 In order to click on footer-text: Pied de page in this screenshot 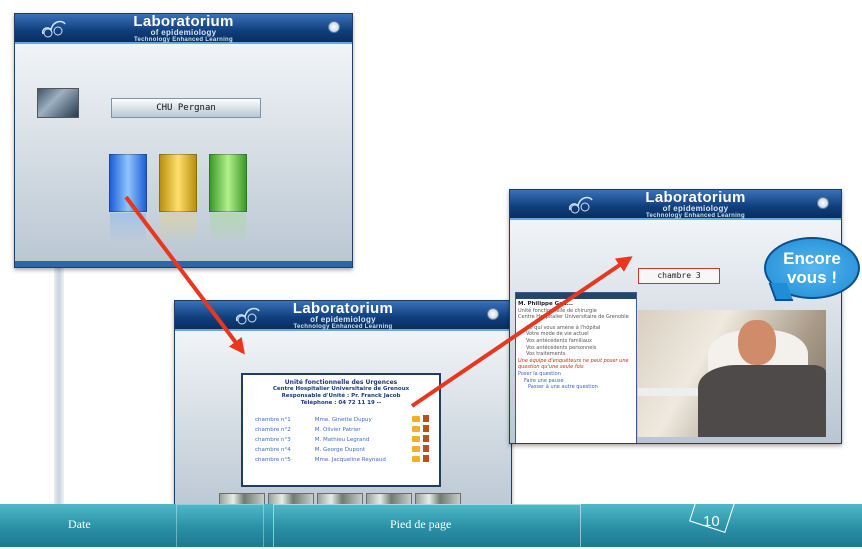, I will do `click(421, 524)`.